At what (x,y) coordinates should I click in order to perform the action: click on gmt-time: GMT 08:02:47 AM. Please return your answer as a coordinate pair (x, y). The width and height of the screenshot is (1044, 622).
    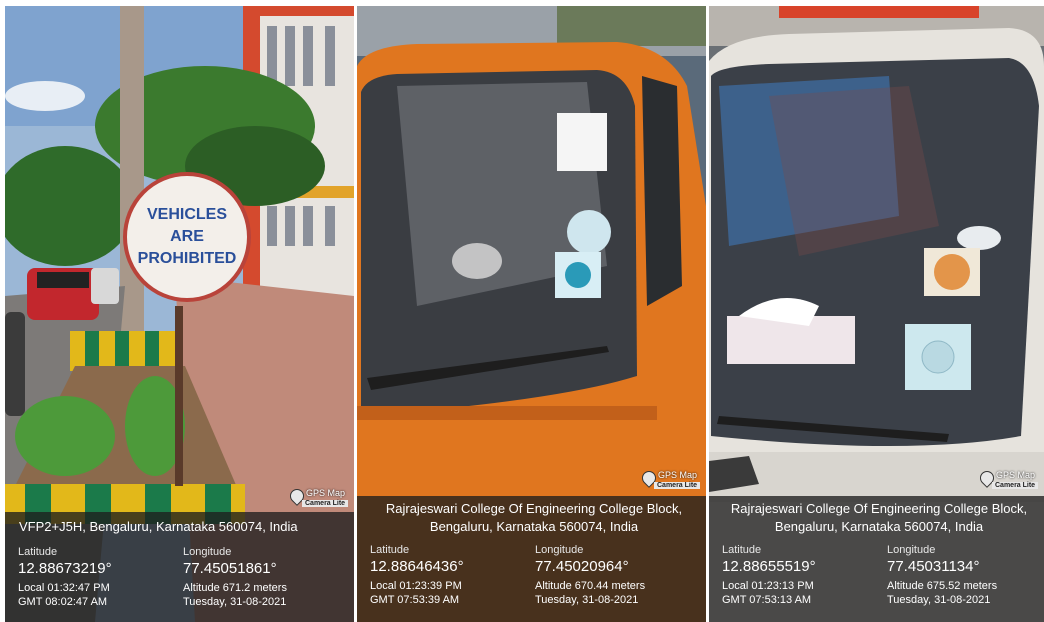
    Looking at the image, I should click on (63, 602).